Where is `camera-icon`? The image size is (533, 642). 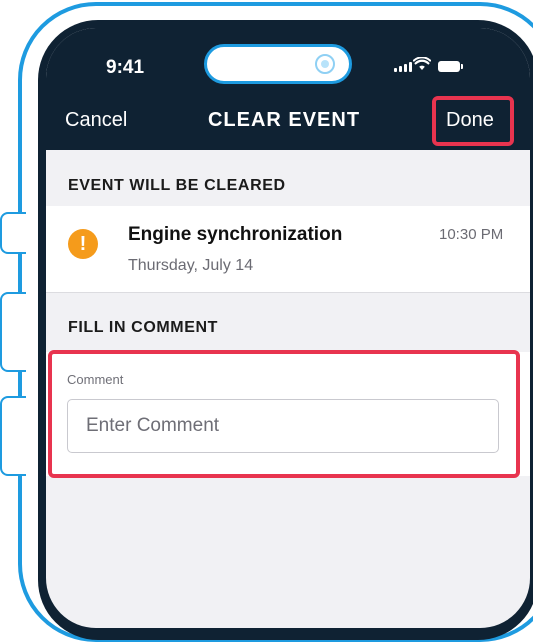
camera-icon is located at coordinates (325, 64).